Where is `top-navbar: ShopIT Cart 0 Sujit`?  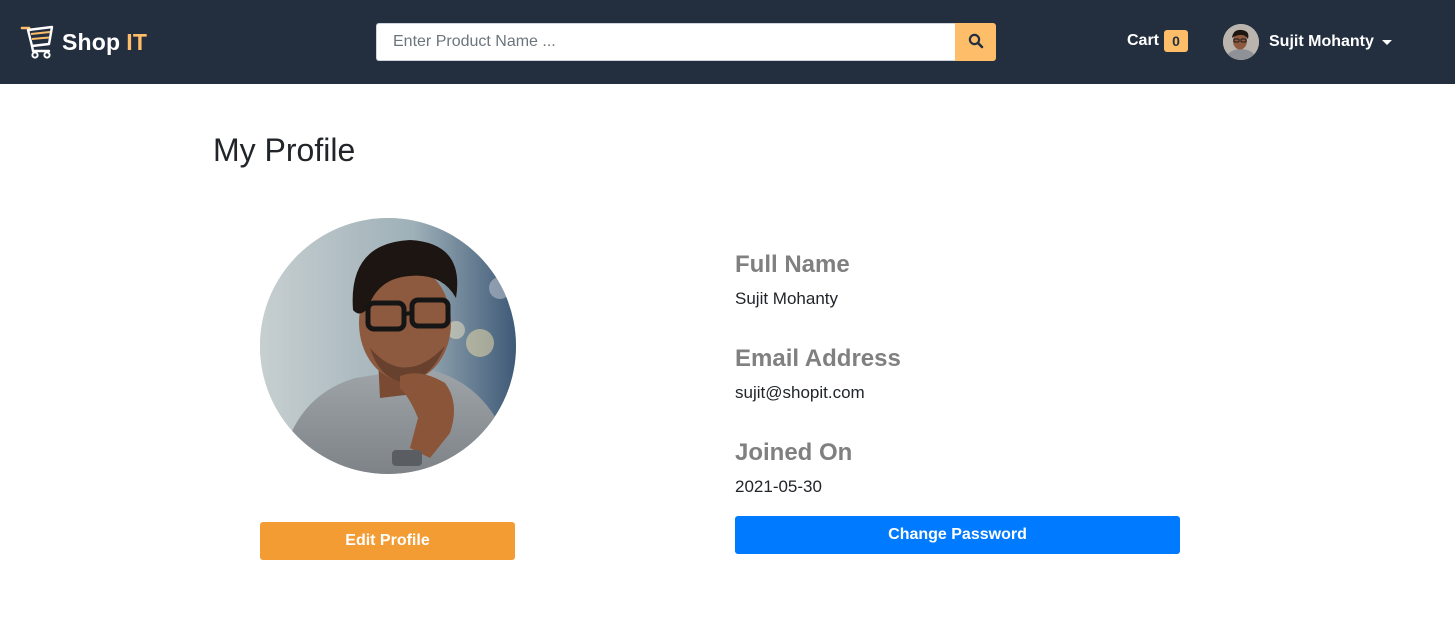 top-navbar: ShopIT Cart 0 Sujit is located at coordinates (727, 42).